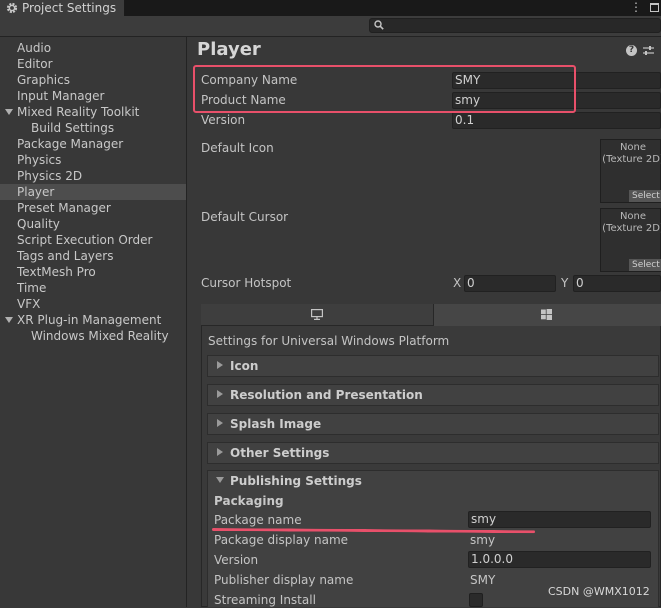 The height and width of the screenshot is (608, 661). What do you see at coordinates (483, 580) in the screenshot?
I see `publisher-display-name-value: SMY` at bounding box center [483, 580].